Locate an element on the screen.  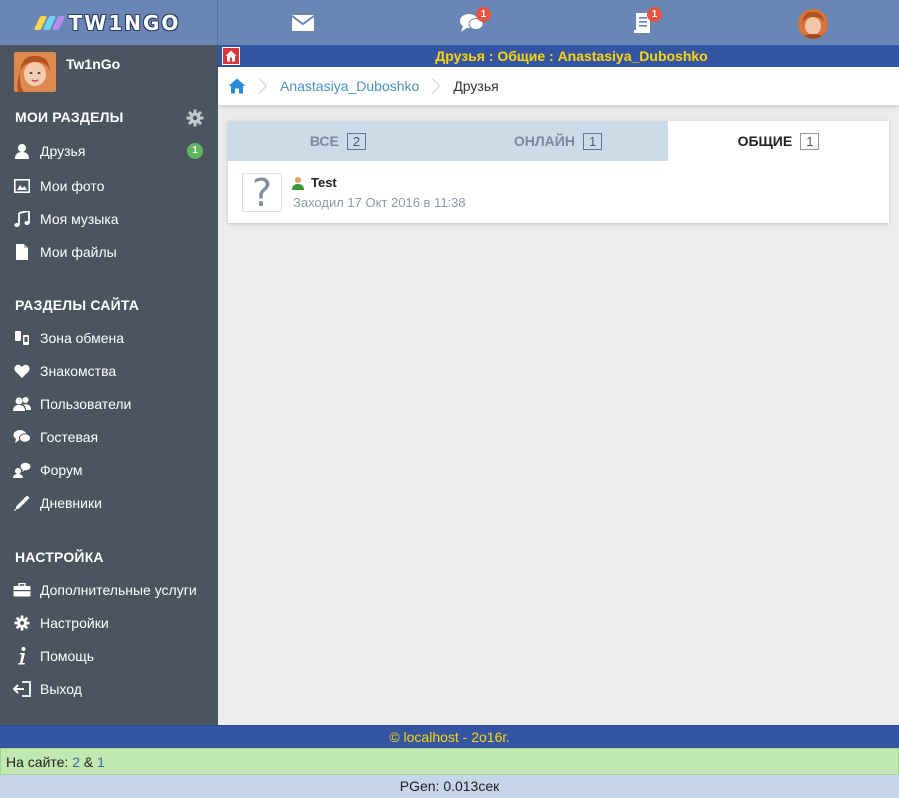
sidebar-item-label: Дополнительные услуги is located at coordinates (118, 590).